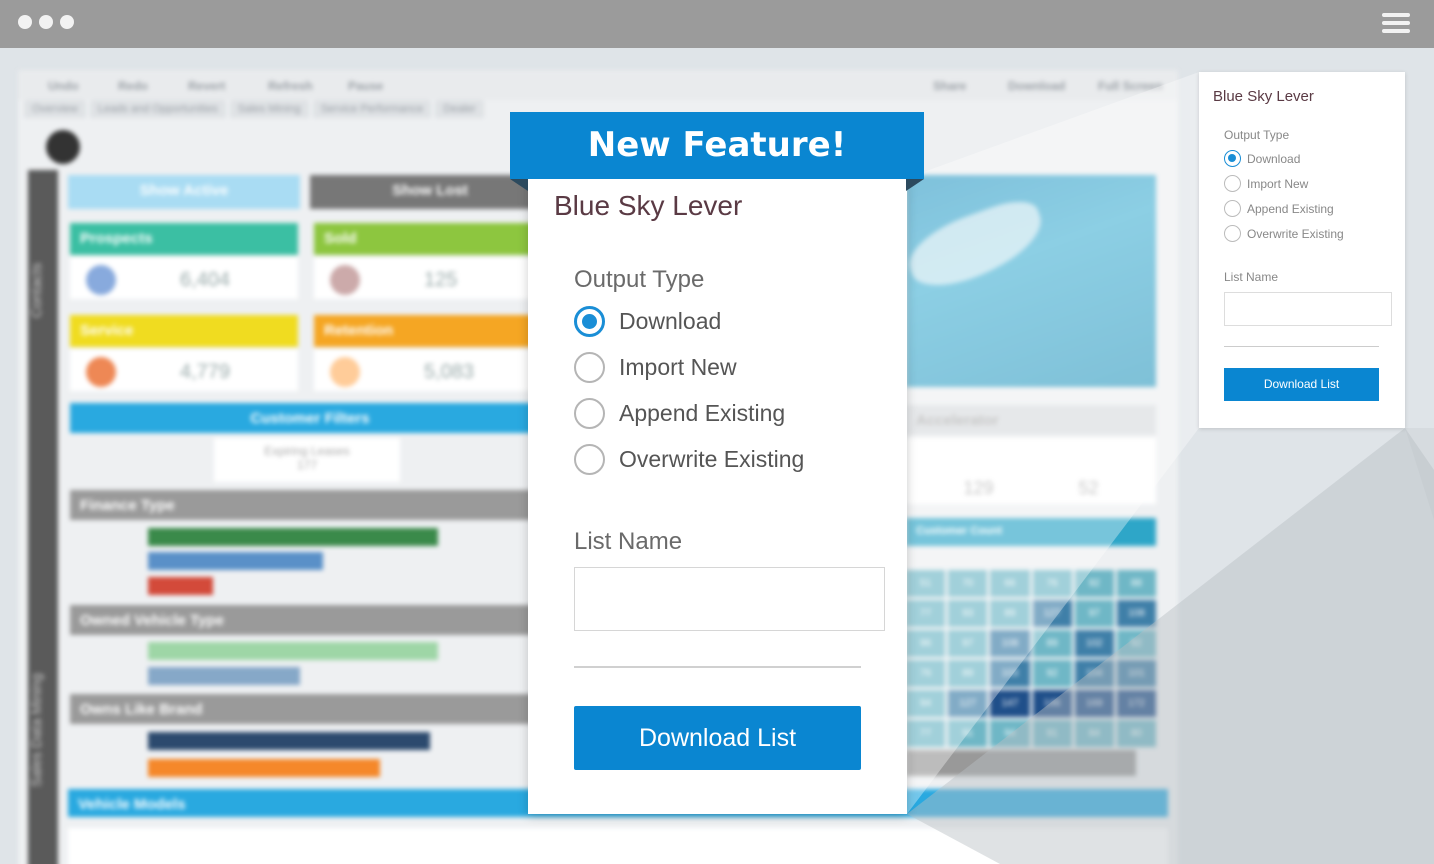  Describe the element at coordinates (63, 86) in the screenshot. I see `toolbar-undo: Undo` at that location.